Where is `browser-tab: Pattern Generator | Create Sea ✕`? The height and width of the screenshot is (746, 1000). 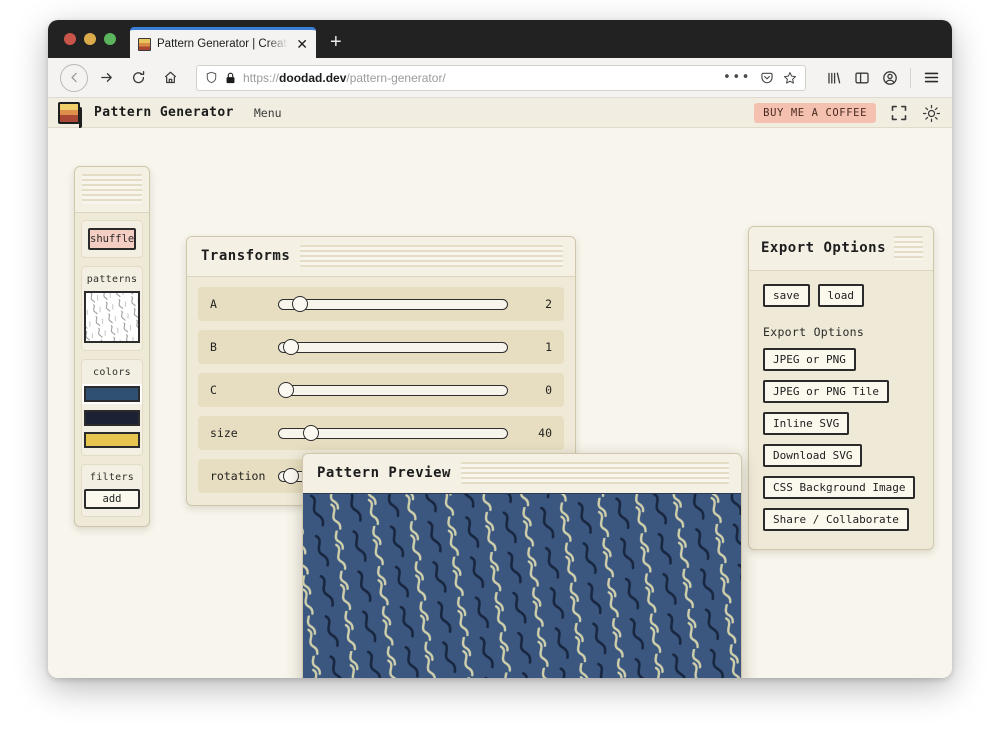 browser-tab: Pattern Generator | Create Sea ✕ is located at coordinates (223, 42).